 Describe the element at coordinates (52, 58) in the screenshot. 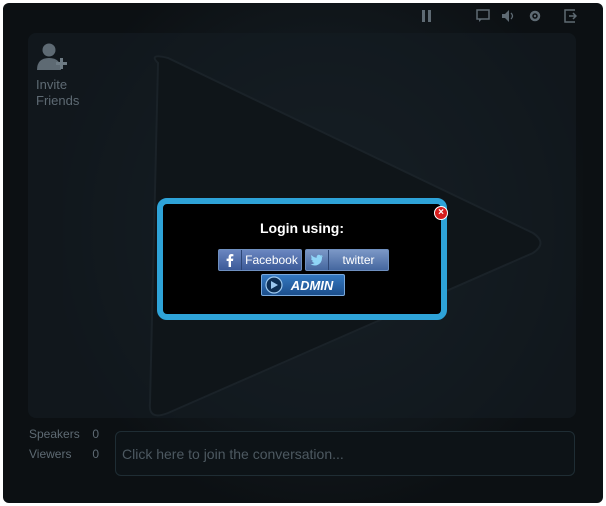

I see `add-user-icon` at that location.